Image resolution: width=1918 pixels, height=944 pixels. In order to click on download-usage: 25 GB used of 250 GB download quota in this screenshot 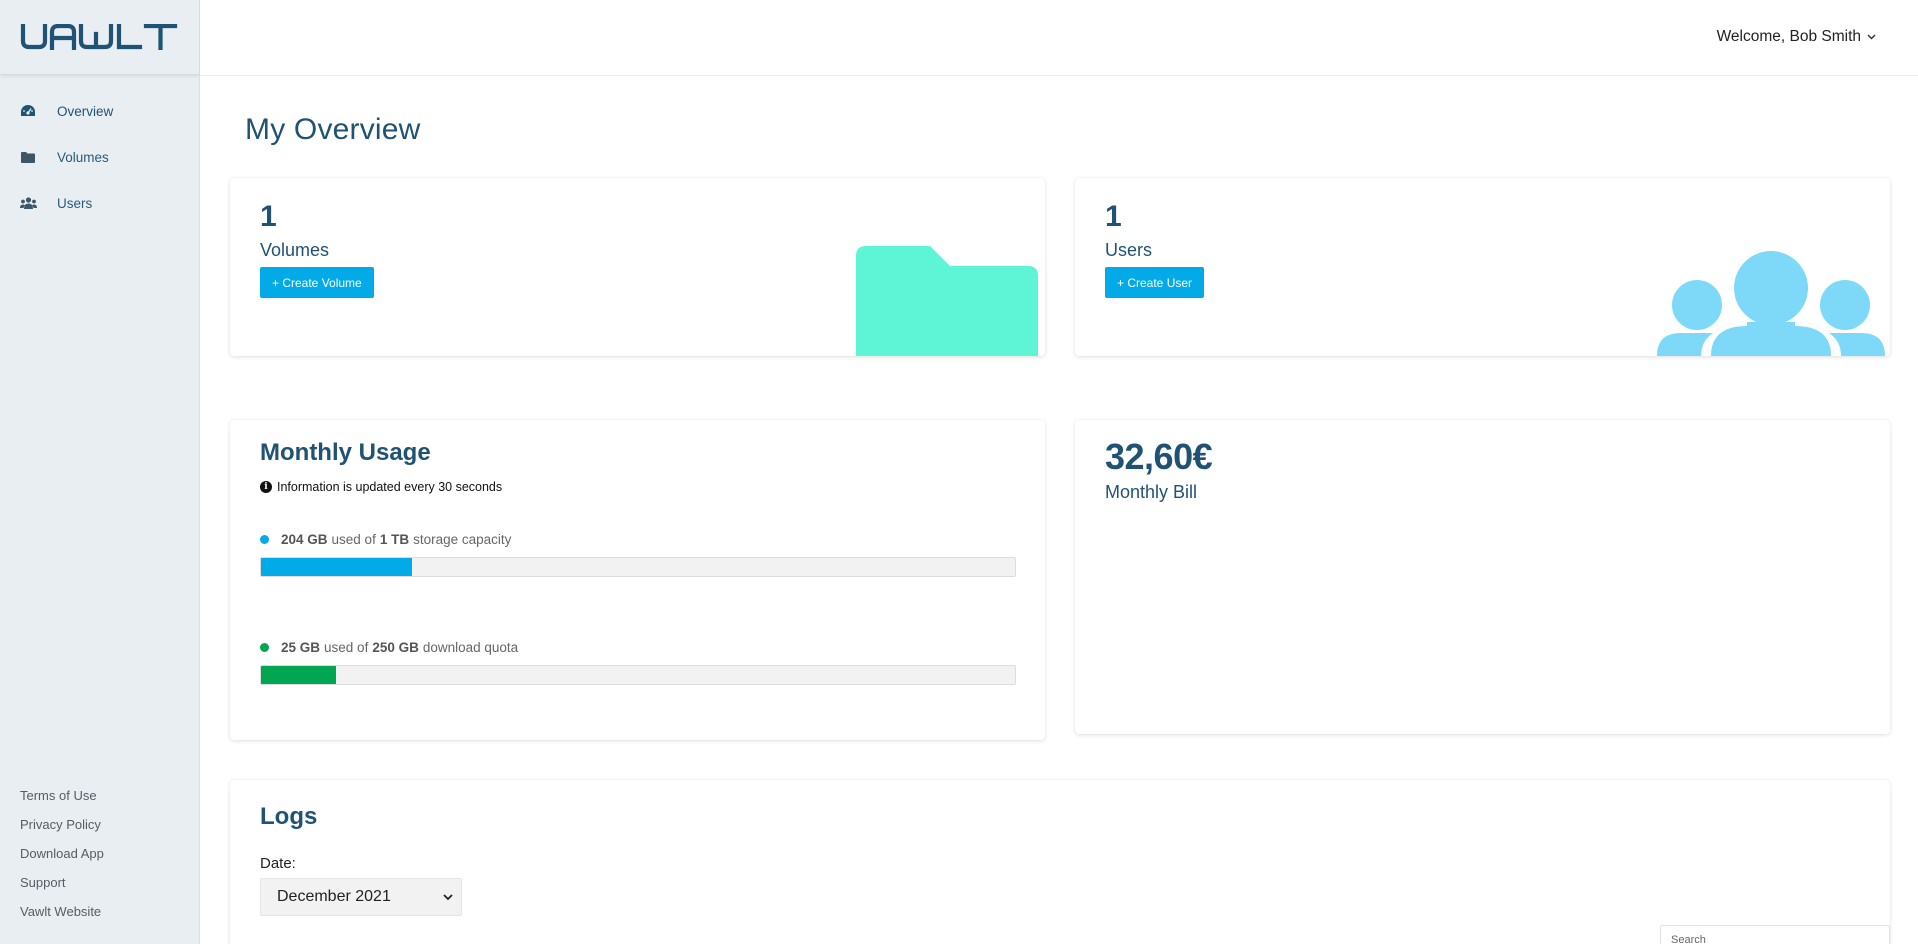, I will do `click(638, 662)`.